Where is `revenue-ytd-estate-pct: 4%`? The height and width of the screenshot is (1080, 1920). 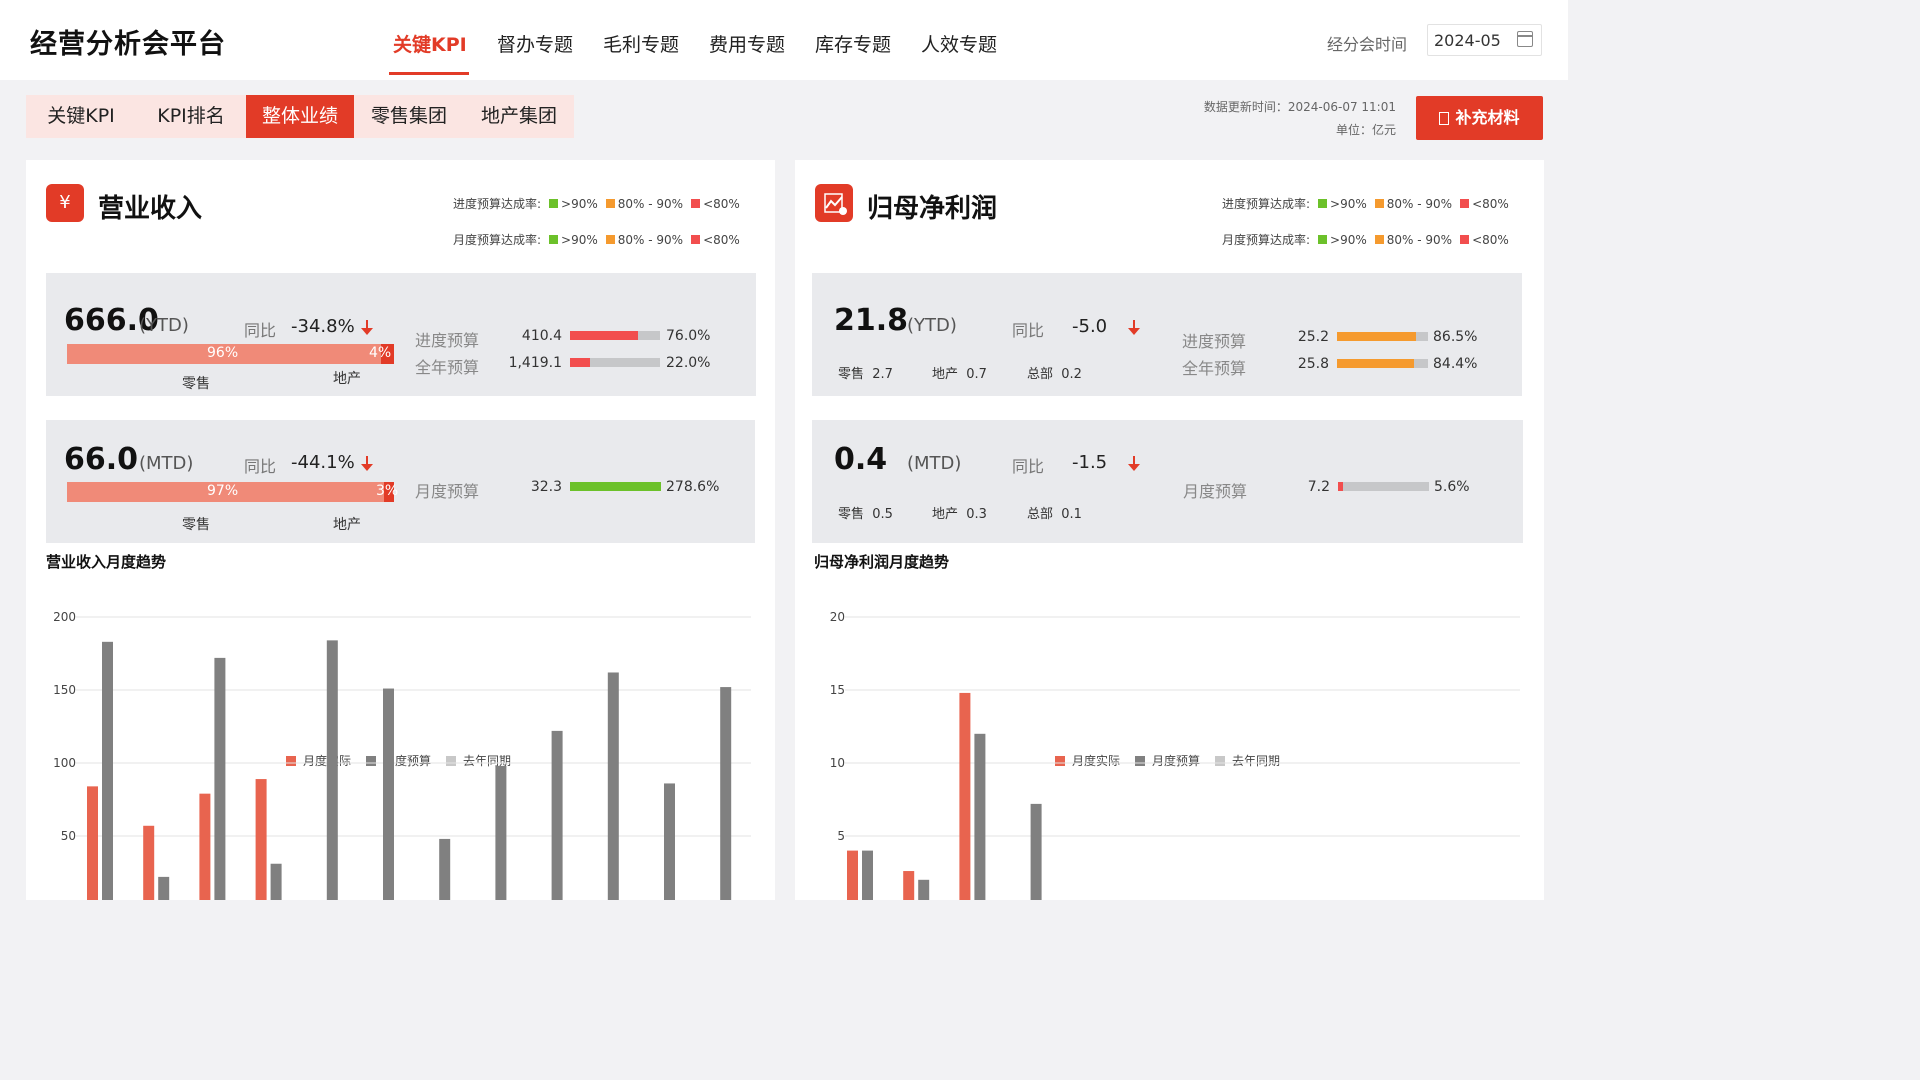
revenue-ytd-estate-pct: 4% is located at coordinates (380, 353).